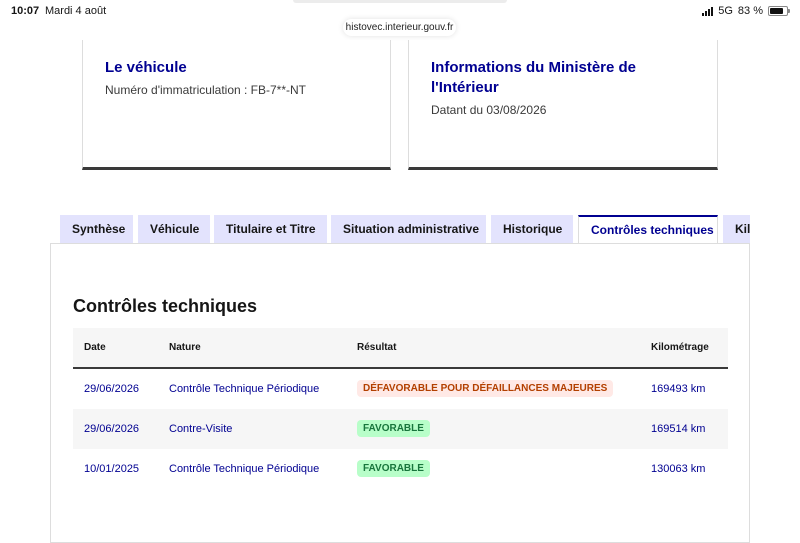 The width and height of the screenshot is (800, 543). Describe the element at coordinates (408, 229) in the screenshot. I see `tab-situation: Situation administrative` at that location.